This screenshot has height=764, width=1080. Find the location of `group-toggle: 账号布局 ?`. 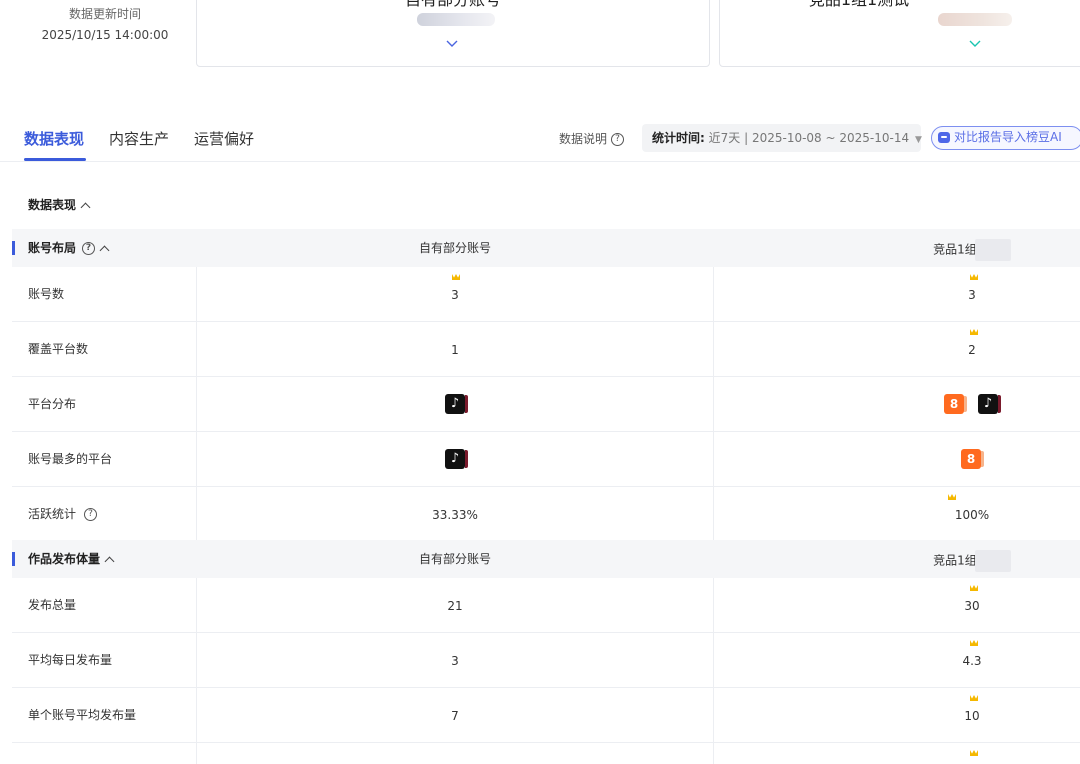

group-toggle: 账号布局 ? is located at coordinates (69, 248).